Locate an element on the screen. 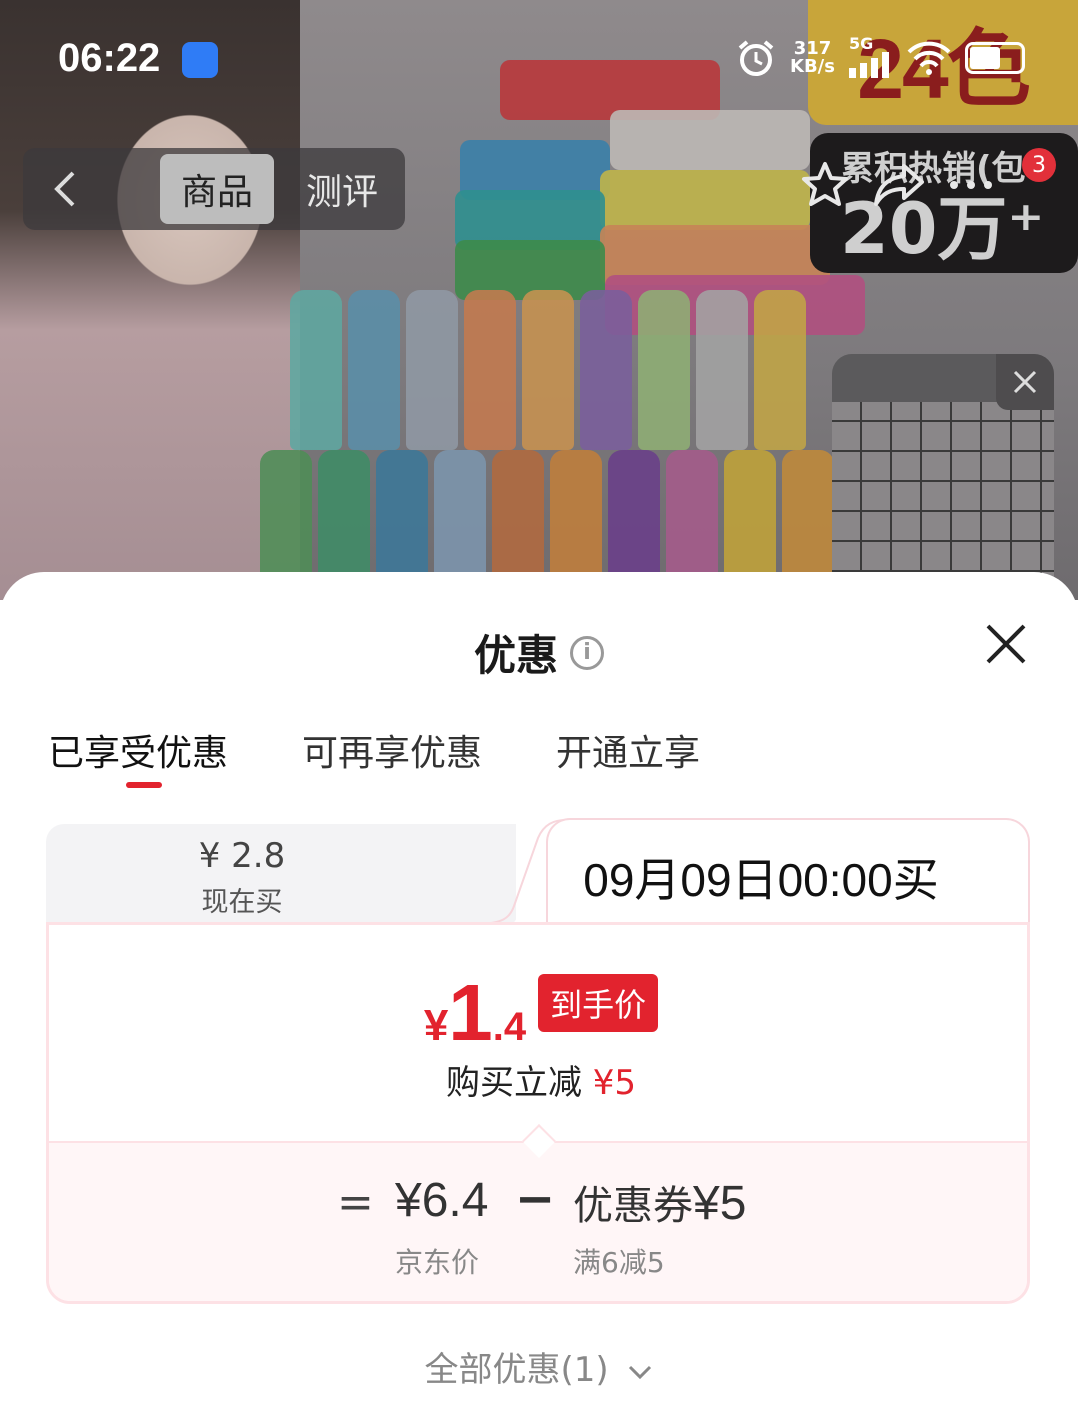  star-icon is located at coordinates (825, 185).